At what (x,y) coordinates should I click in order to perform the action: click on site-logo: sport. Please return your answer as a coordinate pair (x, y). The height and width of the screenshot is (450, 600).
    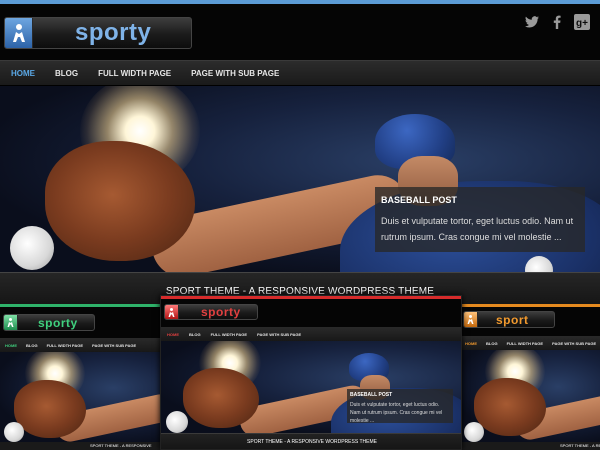
    Looking at the image, I should click on (509, 319).